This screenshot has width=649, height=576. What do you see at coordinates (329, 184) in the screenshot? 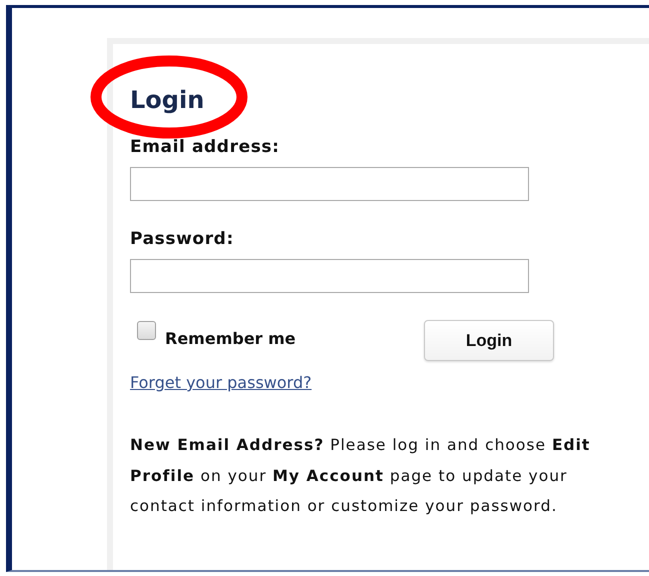
I see `email-field` at bounding box center [329, 184].